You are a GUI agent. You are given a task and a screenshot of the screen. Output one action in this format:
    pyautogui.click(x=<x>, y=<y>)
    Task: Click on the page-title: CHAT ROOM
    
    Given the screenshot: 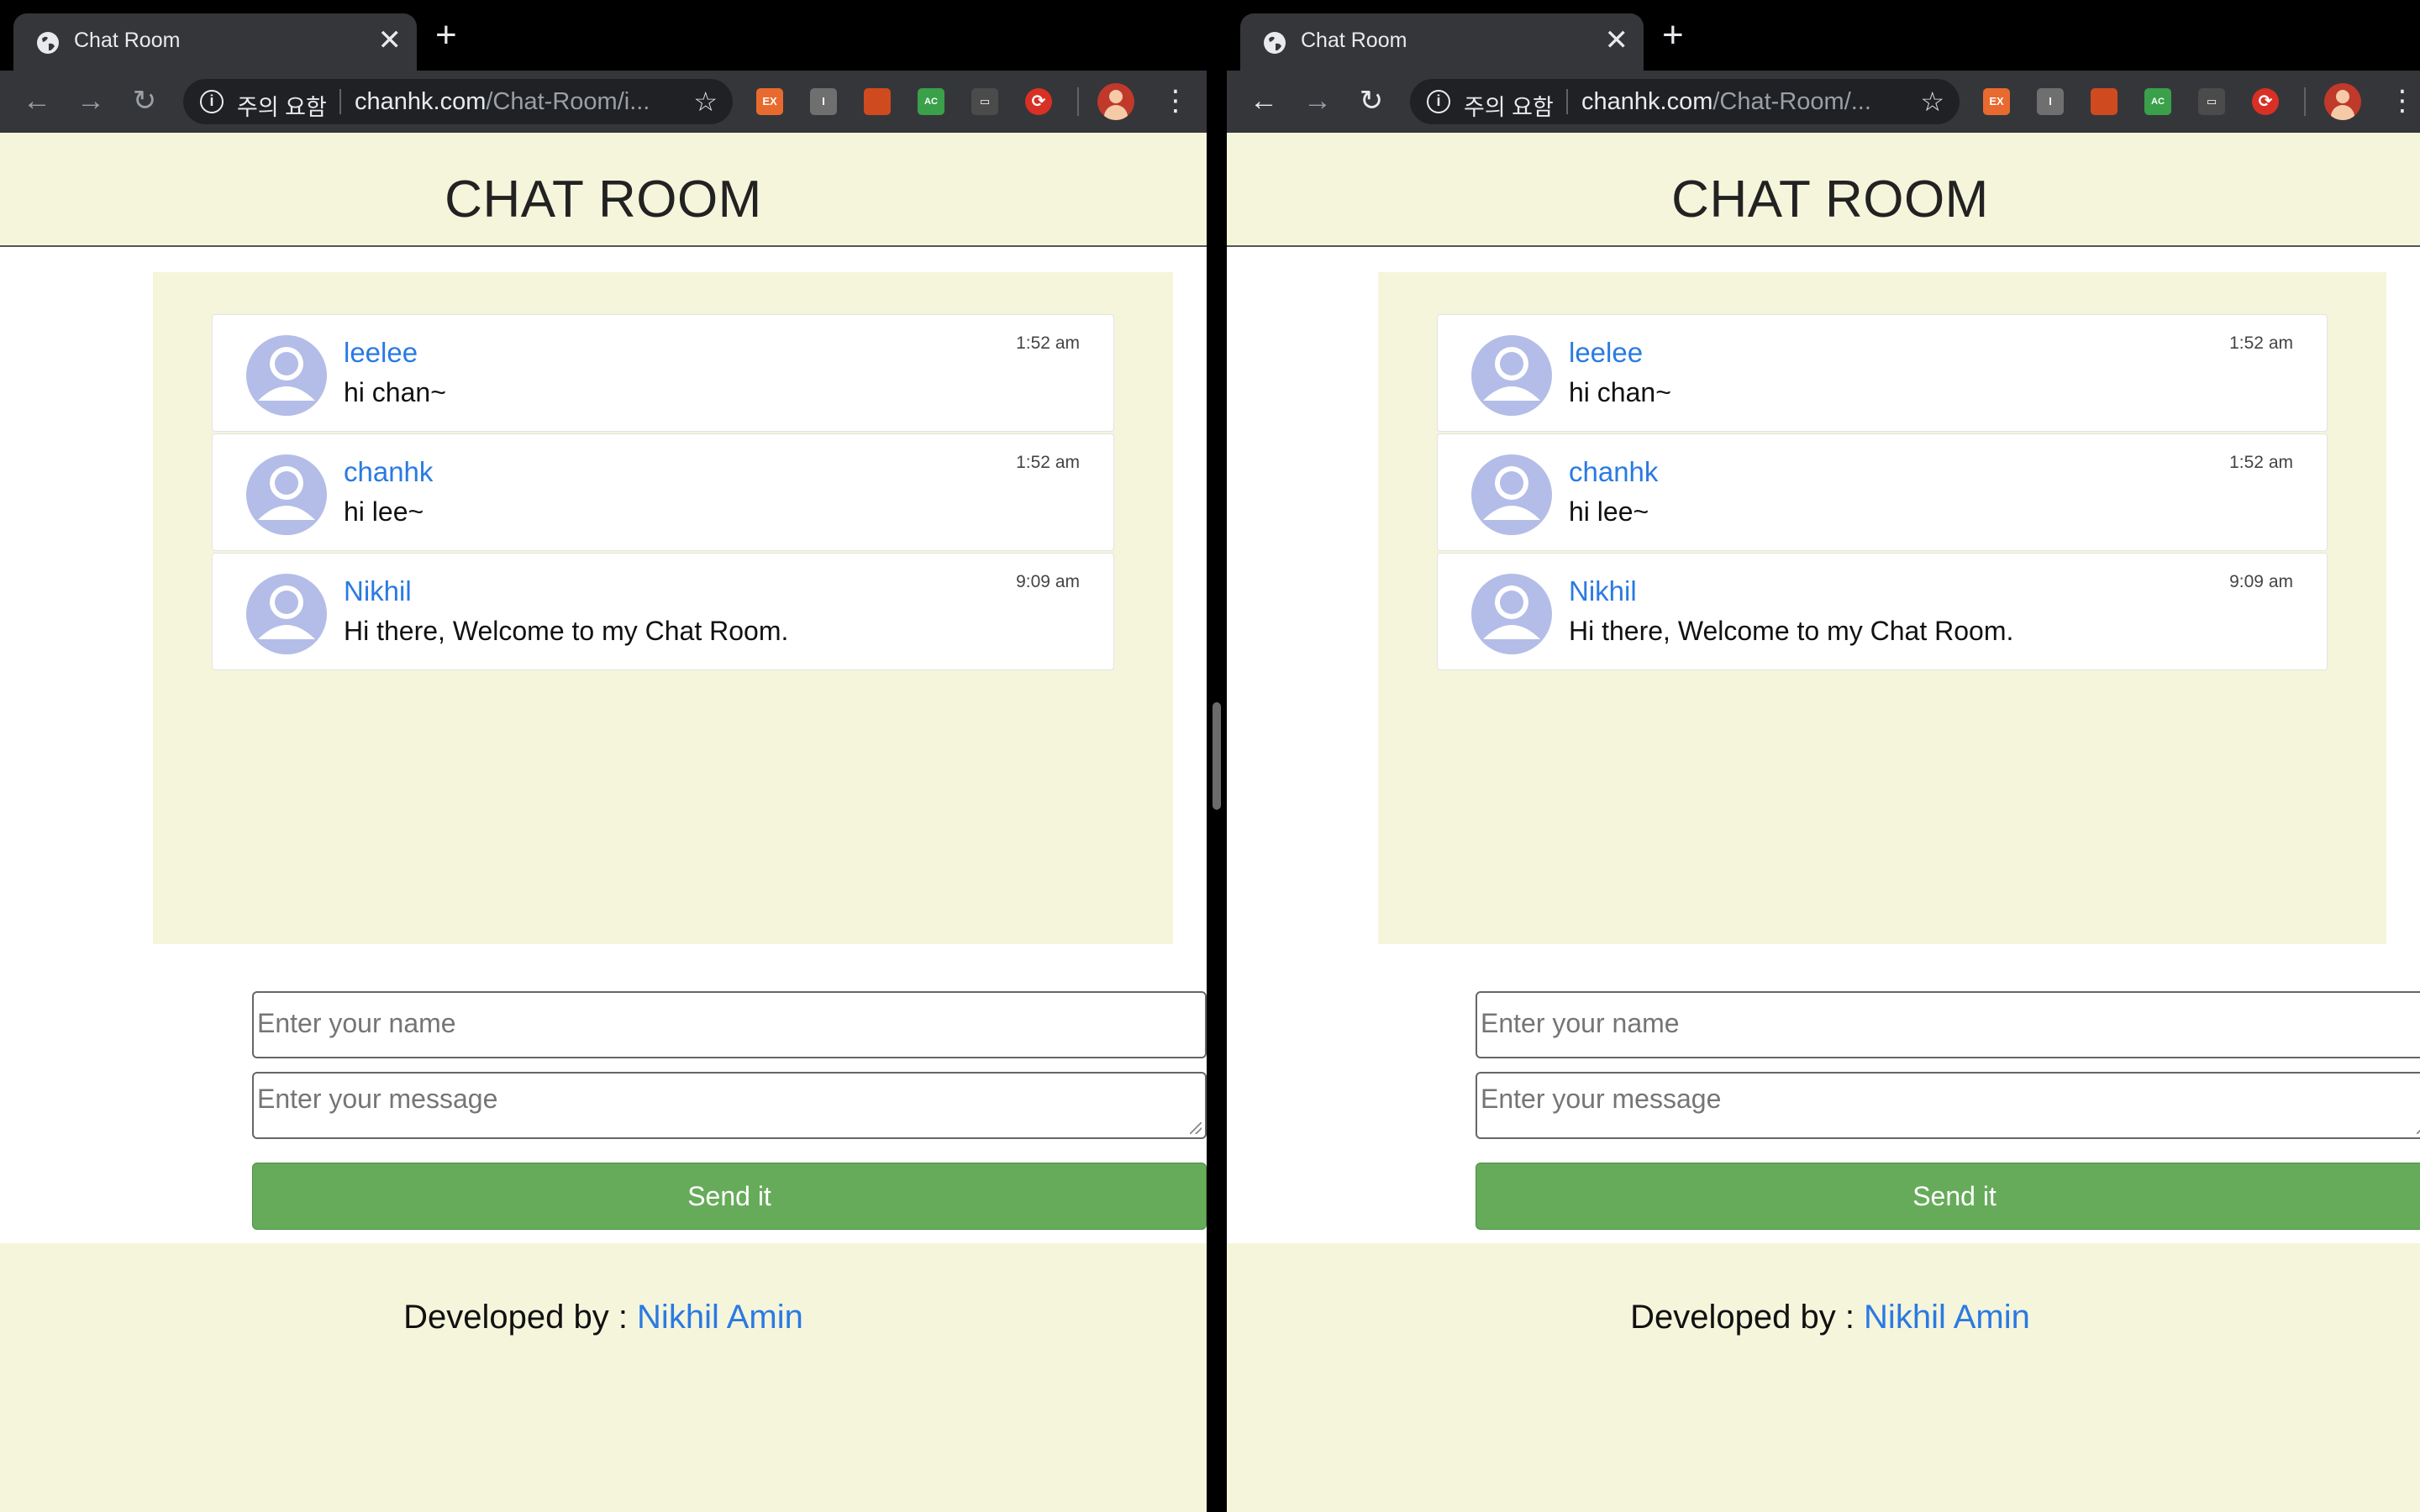 What is the action you would take?
    pyautogui.click(x=603, y=199)
    